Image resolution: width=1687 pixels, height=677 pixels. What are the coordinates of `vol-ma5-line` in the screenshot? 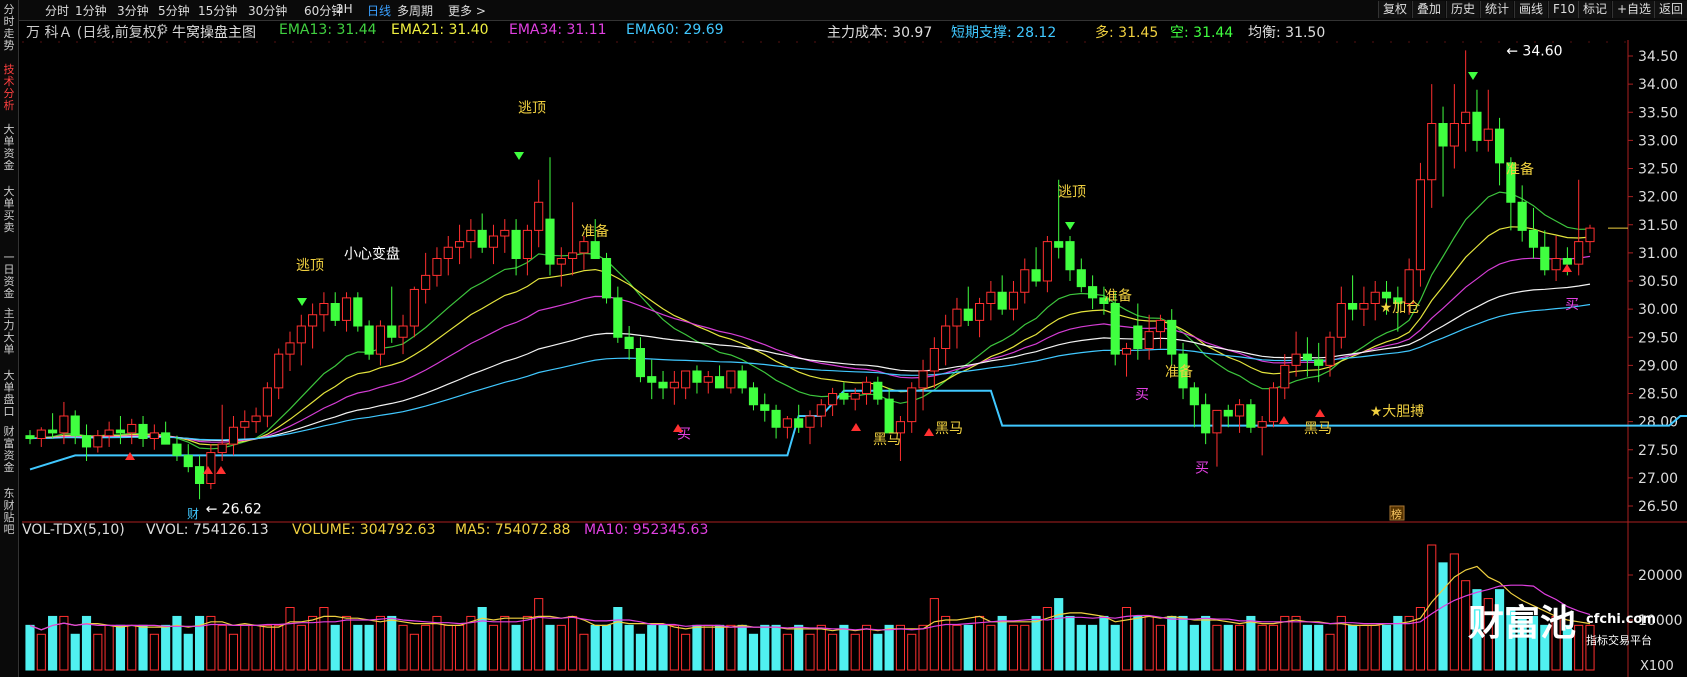 It's located at (810, 598).